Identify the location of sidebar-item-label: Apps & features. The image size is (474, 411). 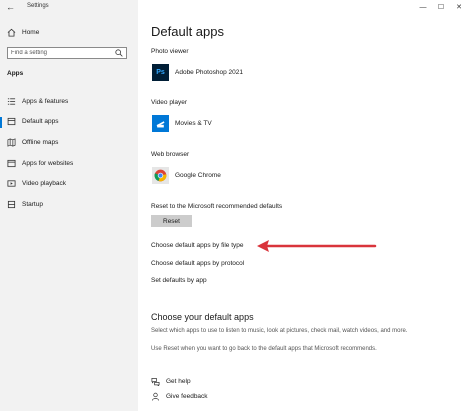
(45, 101).